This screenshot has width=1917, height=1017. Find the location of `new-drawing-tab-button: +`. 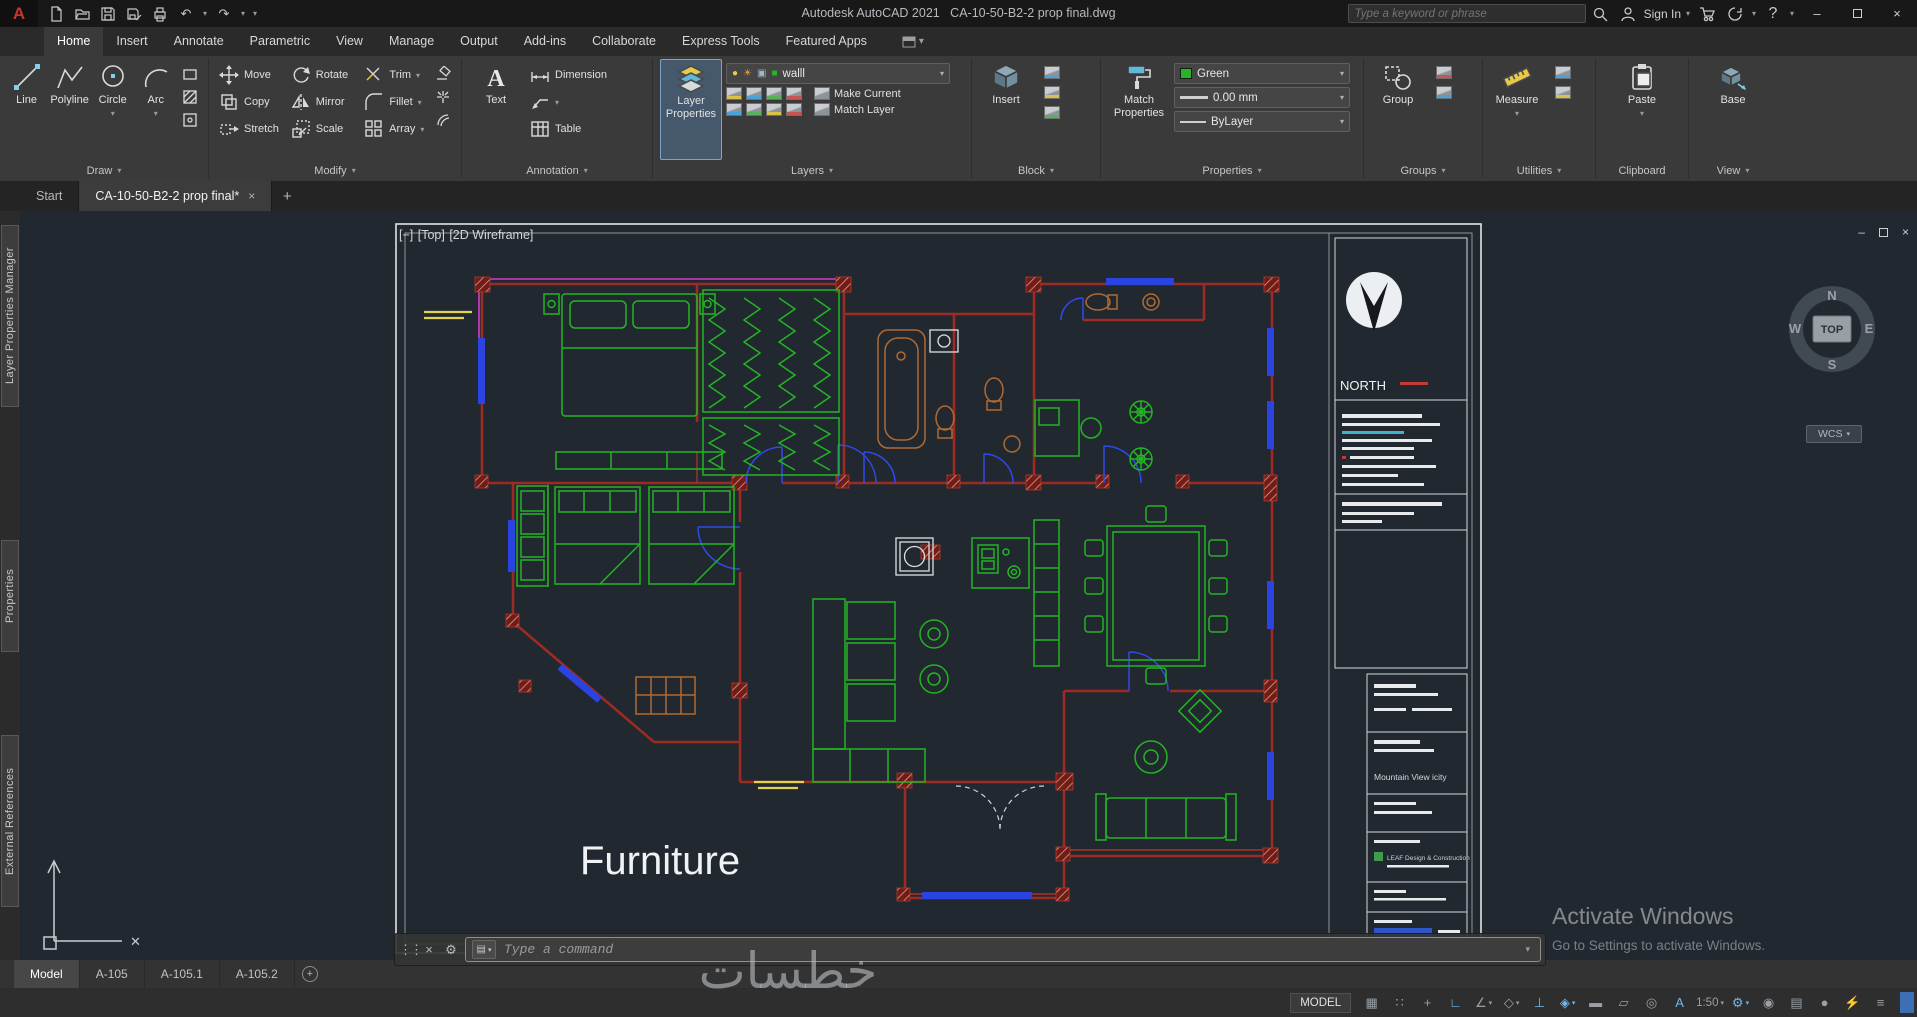

new-drawing-tab-button: + is located at coordinates (287, 196).